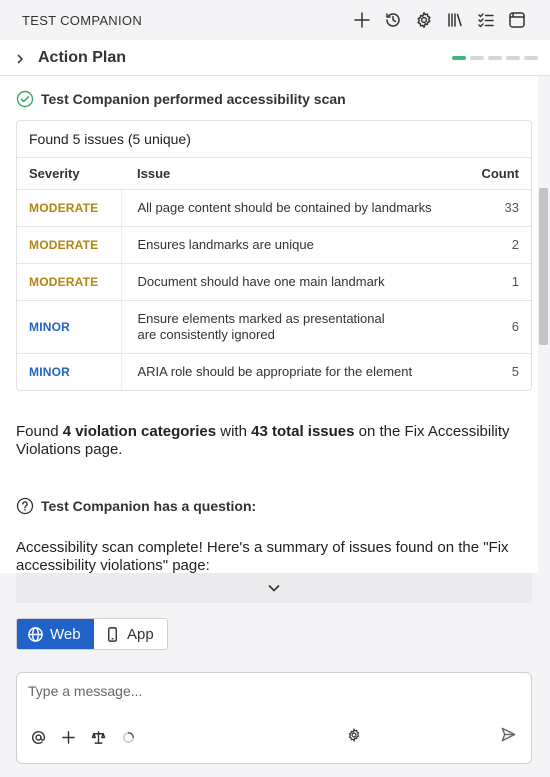 The image size is (550, 777). I want to click on message-composer, so click(274, 718).